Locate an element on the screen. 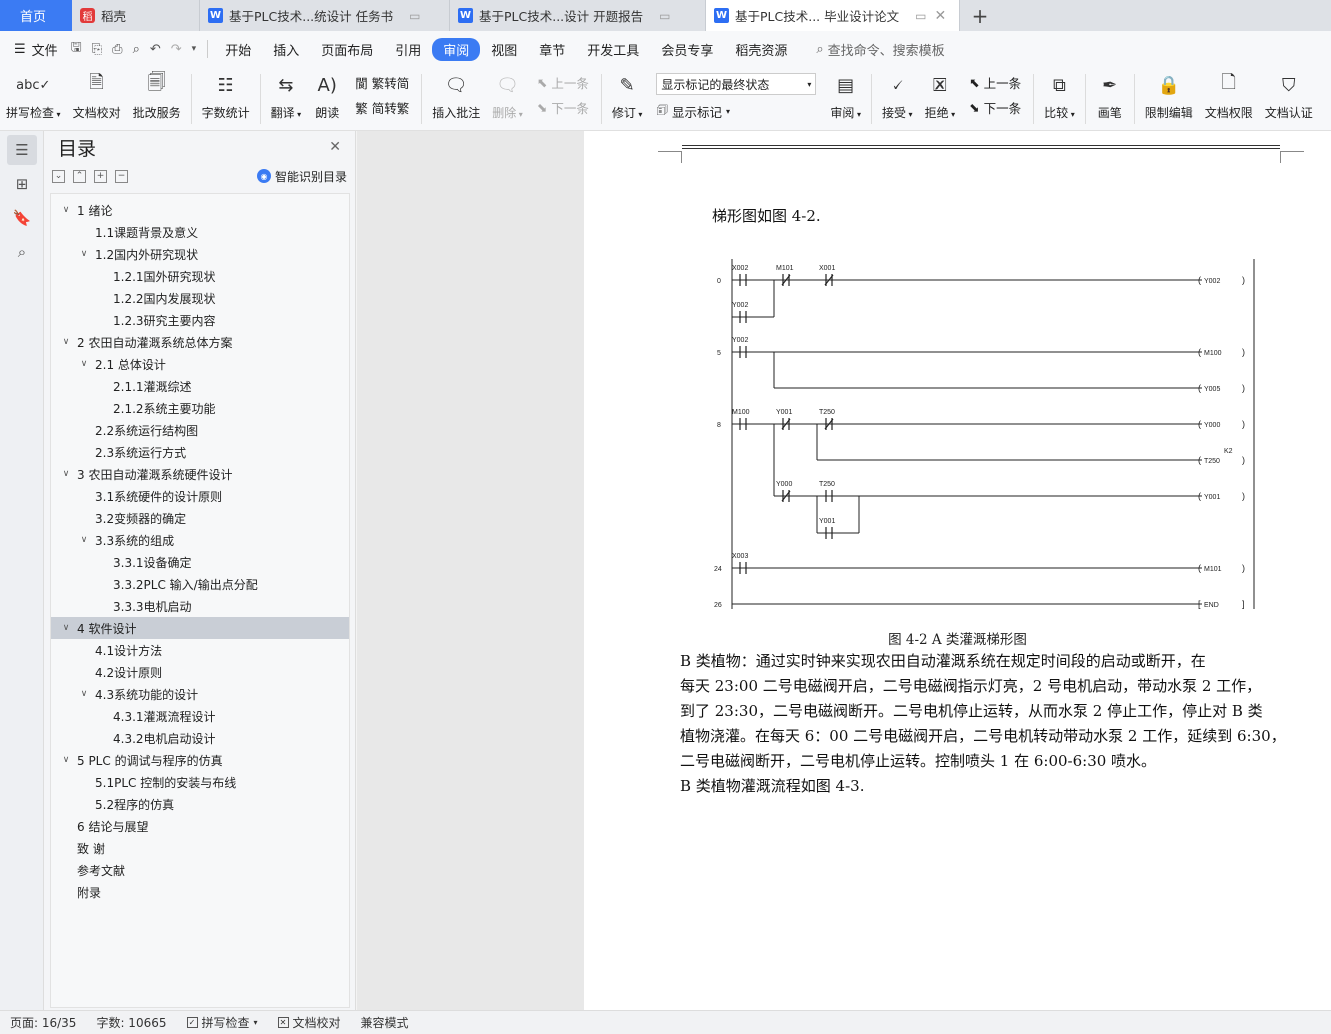 Image resolution: width=1331 pixels, height=1034 pixels. doc-proof-status: ✕ 文档校对 is located at coordinates (309, 1022).